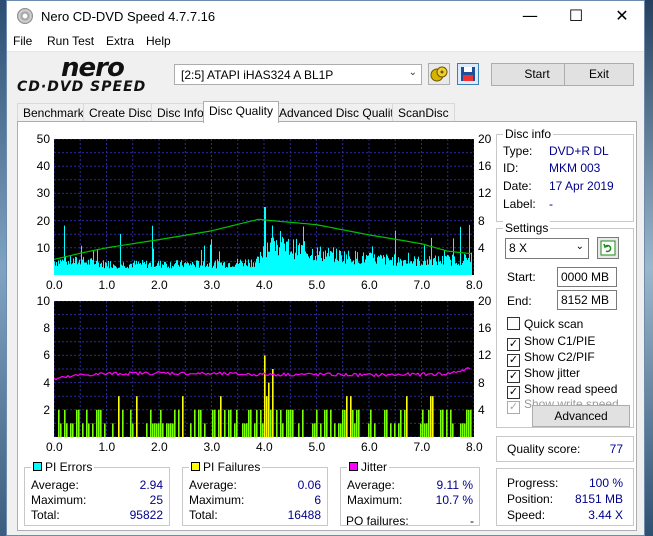 The height and width of the screenshot is (536, 653). I want to click on end-input: 8152 MB, so click(587, 300).